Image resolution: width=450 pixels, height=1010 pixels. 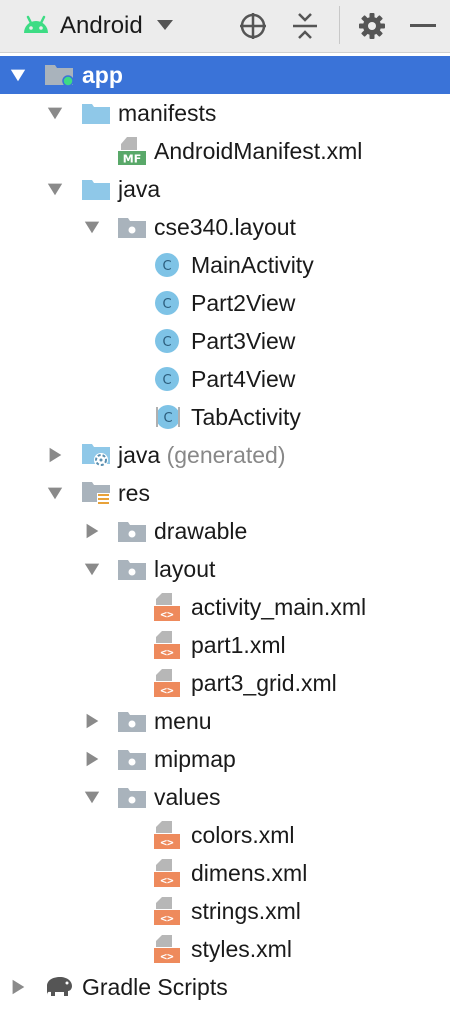 I want to click on tree-item-label: Part4View, so click(x=243, y=379).